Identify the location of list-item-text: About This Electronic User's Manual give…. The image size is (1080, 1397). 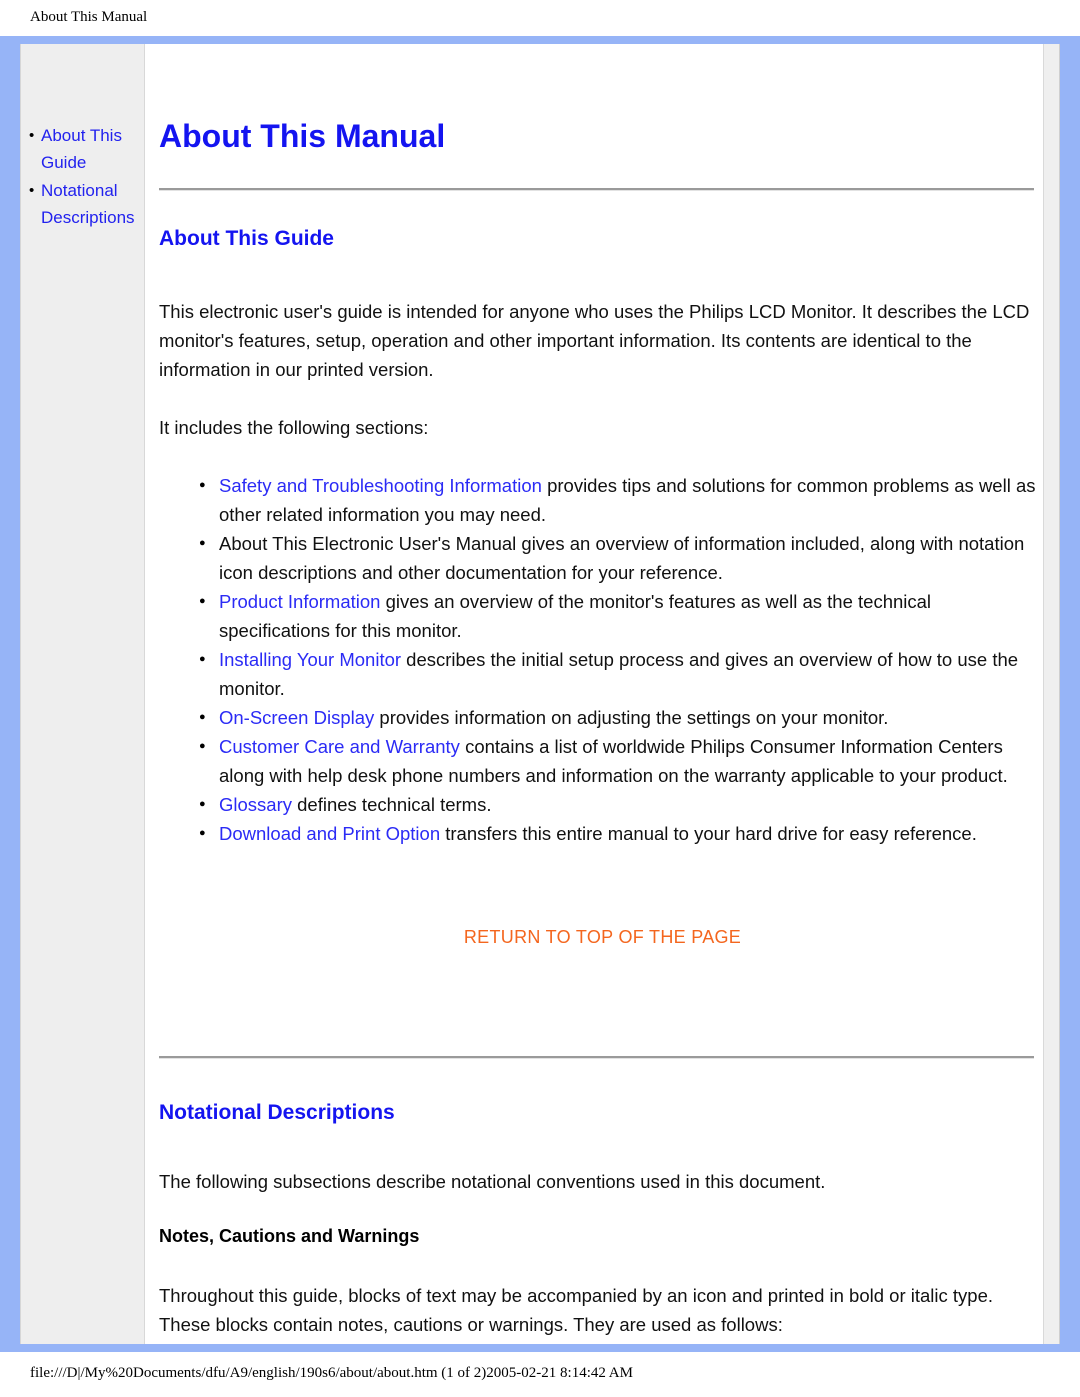
(622, 558).